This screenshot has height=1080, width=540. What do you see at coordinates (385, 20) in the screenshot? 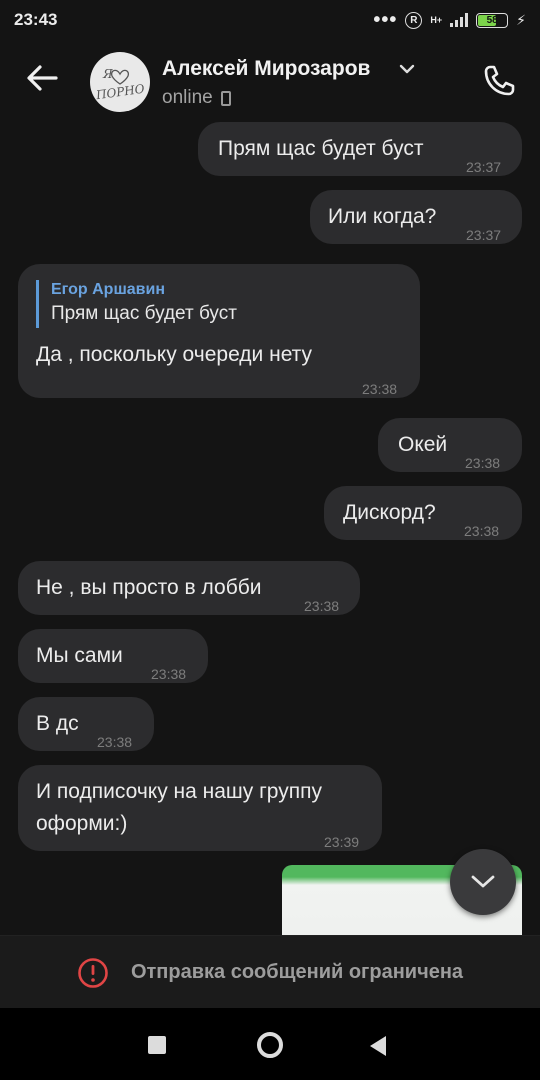
I see `more-dots-icon: •••` at bounding box center [385, 20].